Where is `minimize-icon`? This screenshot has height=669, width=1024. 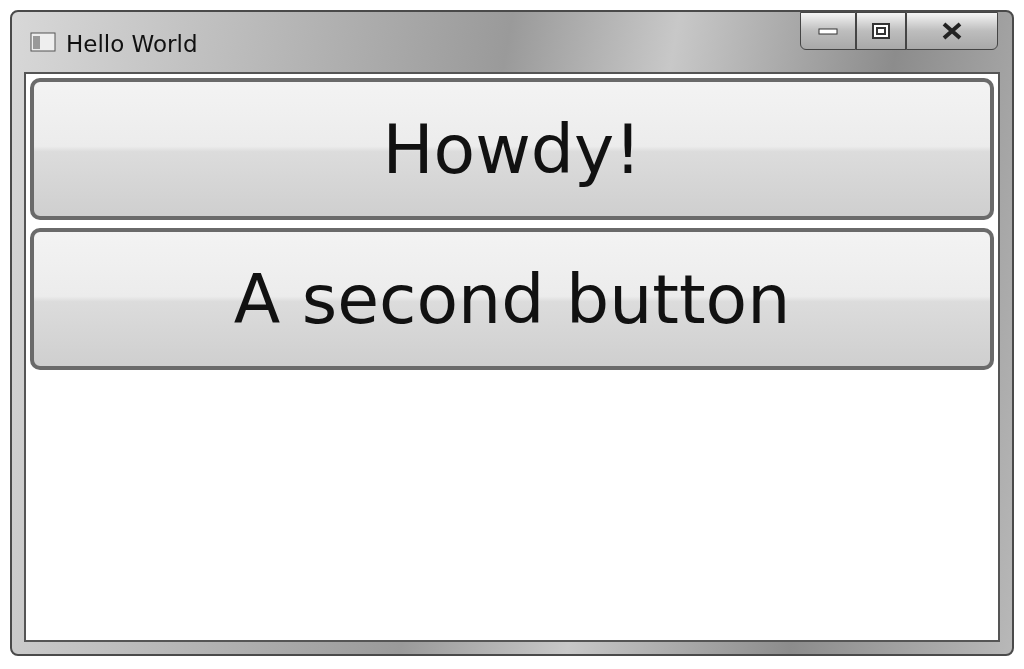
minimize-icon is located at coordinates (828, 31).